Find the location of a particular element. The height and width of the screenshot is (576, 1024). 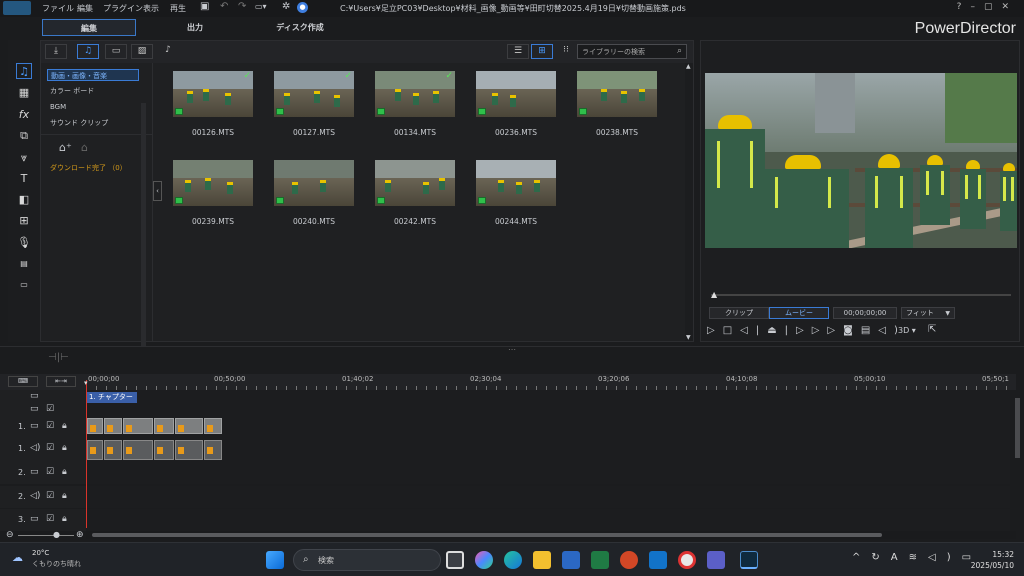

clip-mode-button: クリップ is located at coordinates (739, 313).